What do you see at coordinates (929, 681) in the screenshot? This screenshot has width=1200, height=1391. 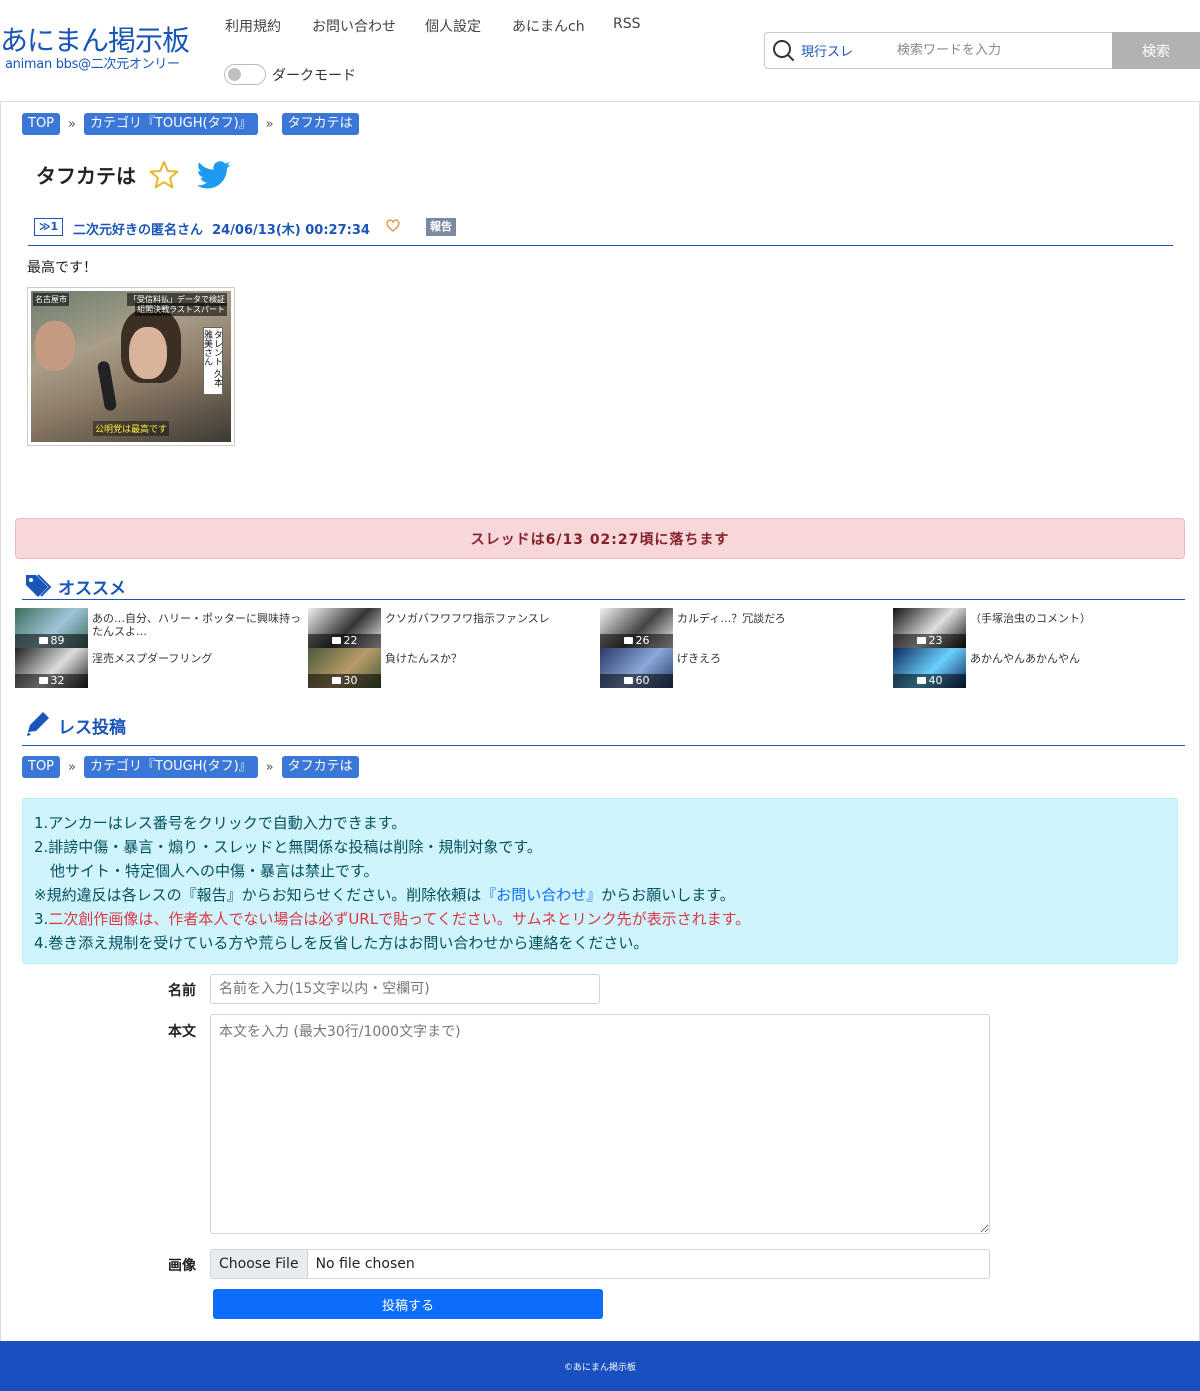 I see `reply-count: 40` at bounding box center [929, 681].